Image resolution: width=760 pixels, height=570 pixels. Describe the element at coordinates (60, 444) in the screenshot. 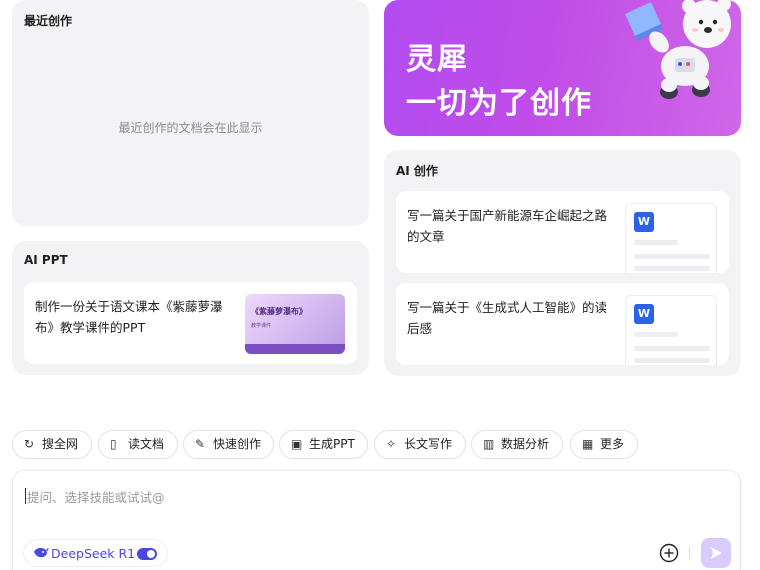

I see `chip-label: 搜全网` at that location.